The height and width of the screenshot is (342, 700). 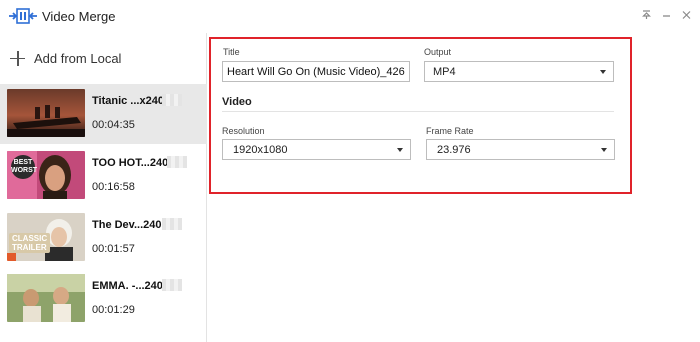 I want to click on video-duration: 00:16:58, so click(x=113, y=187).